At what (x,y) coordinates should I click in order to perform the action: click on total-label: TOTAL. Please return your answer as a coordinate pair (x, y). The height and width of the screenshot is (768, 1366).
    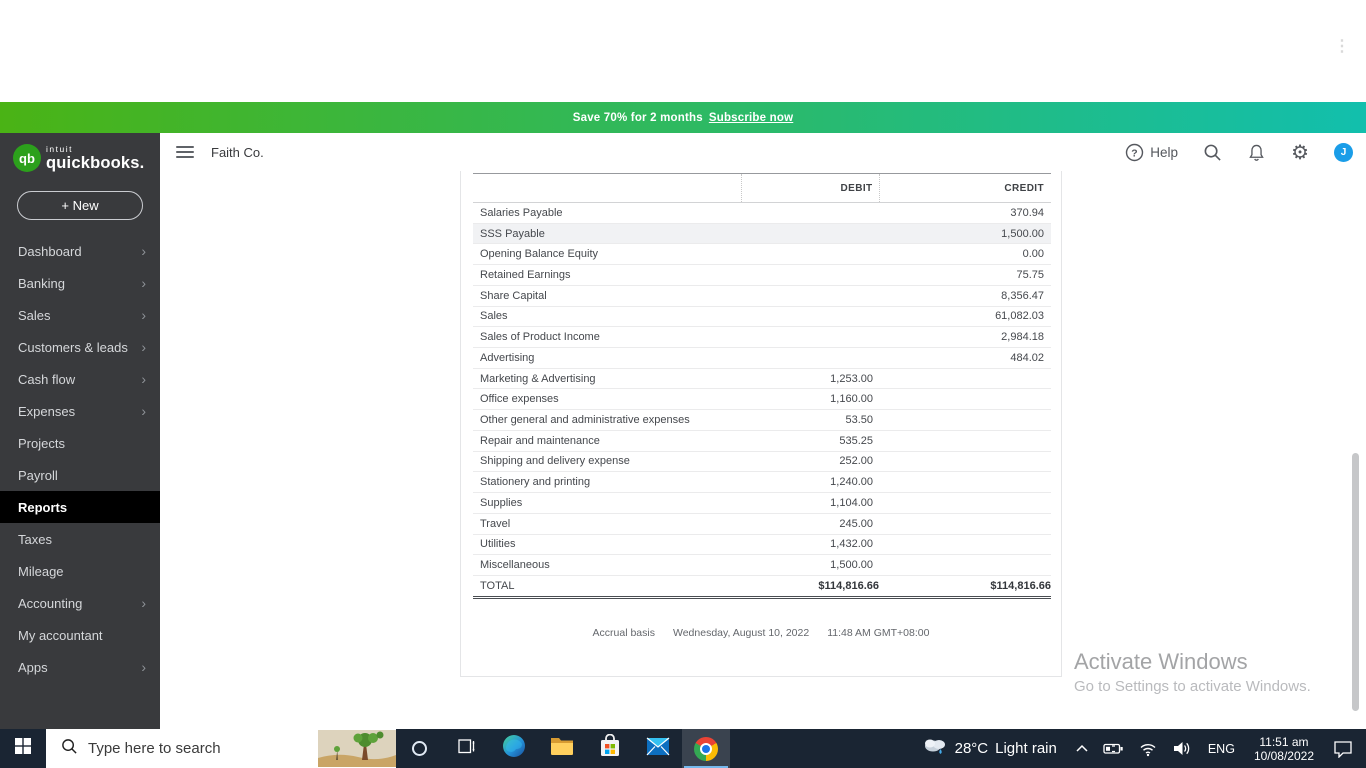
    Looking at the image, I should click on (607, 586).